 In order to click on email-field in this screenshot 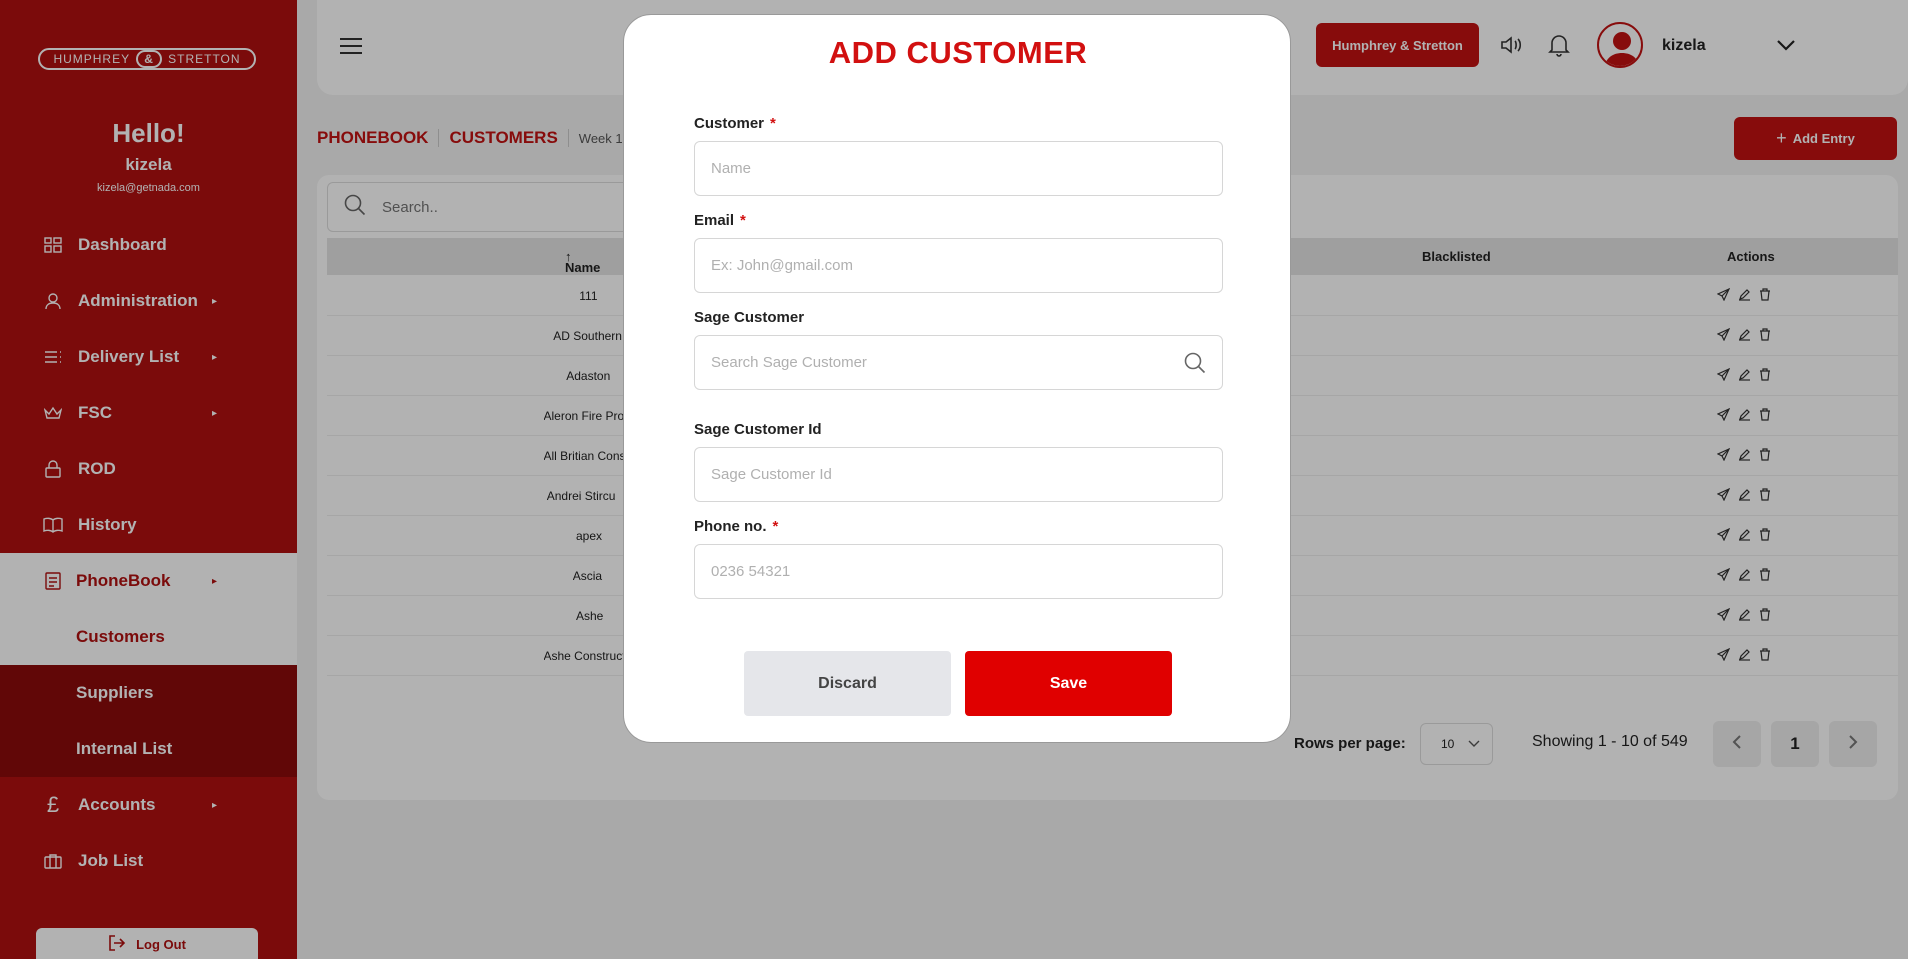, I will do `click(958, 265)`.